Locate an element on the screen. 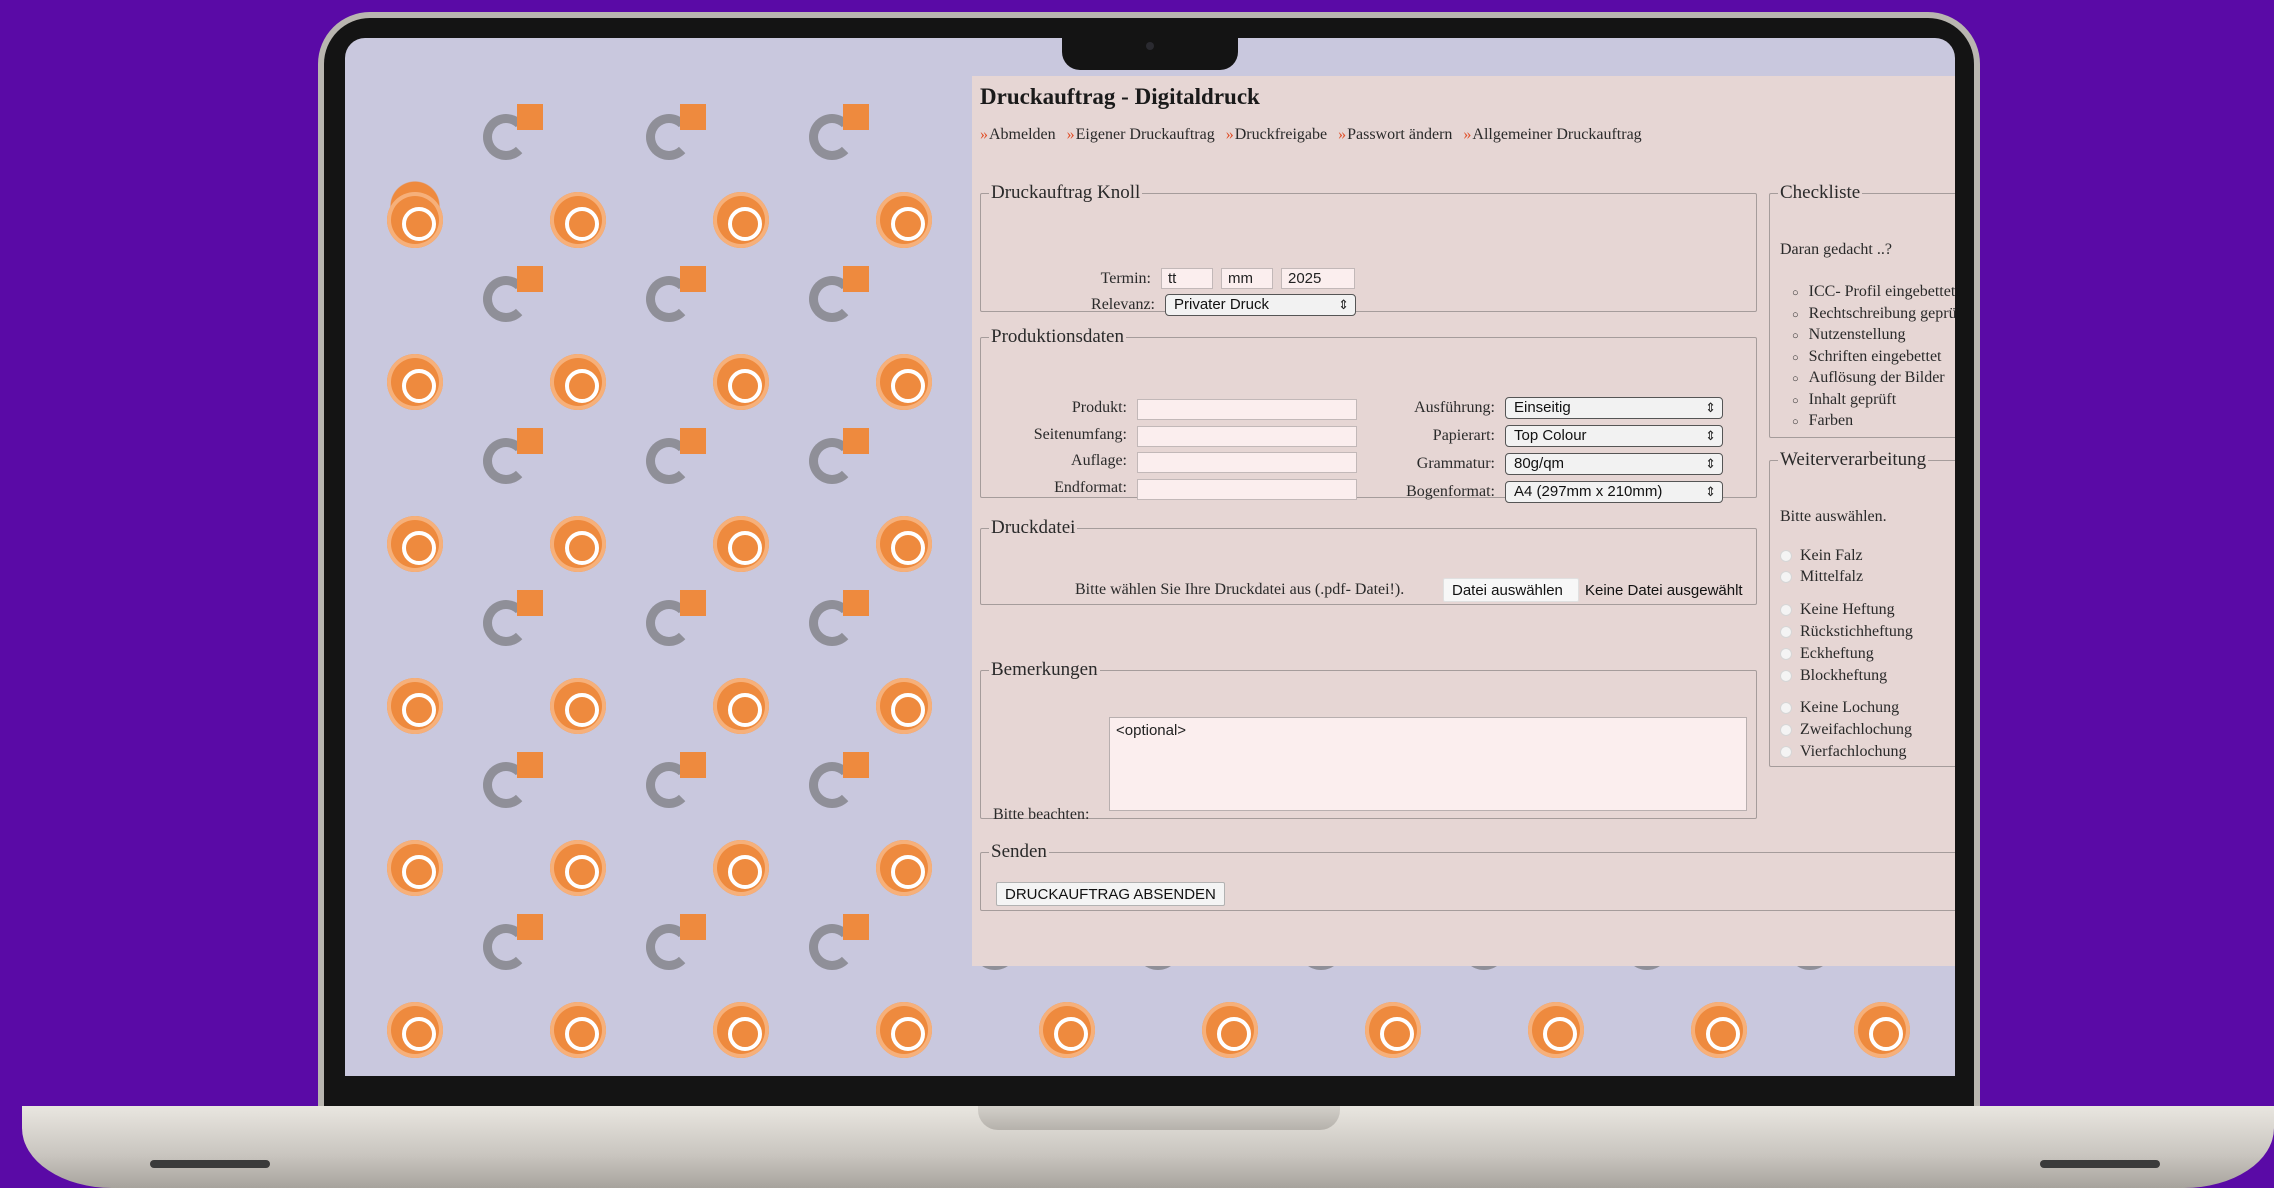  choose-file-button: Datei auswählen is located at coordinates (1511, 590).